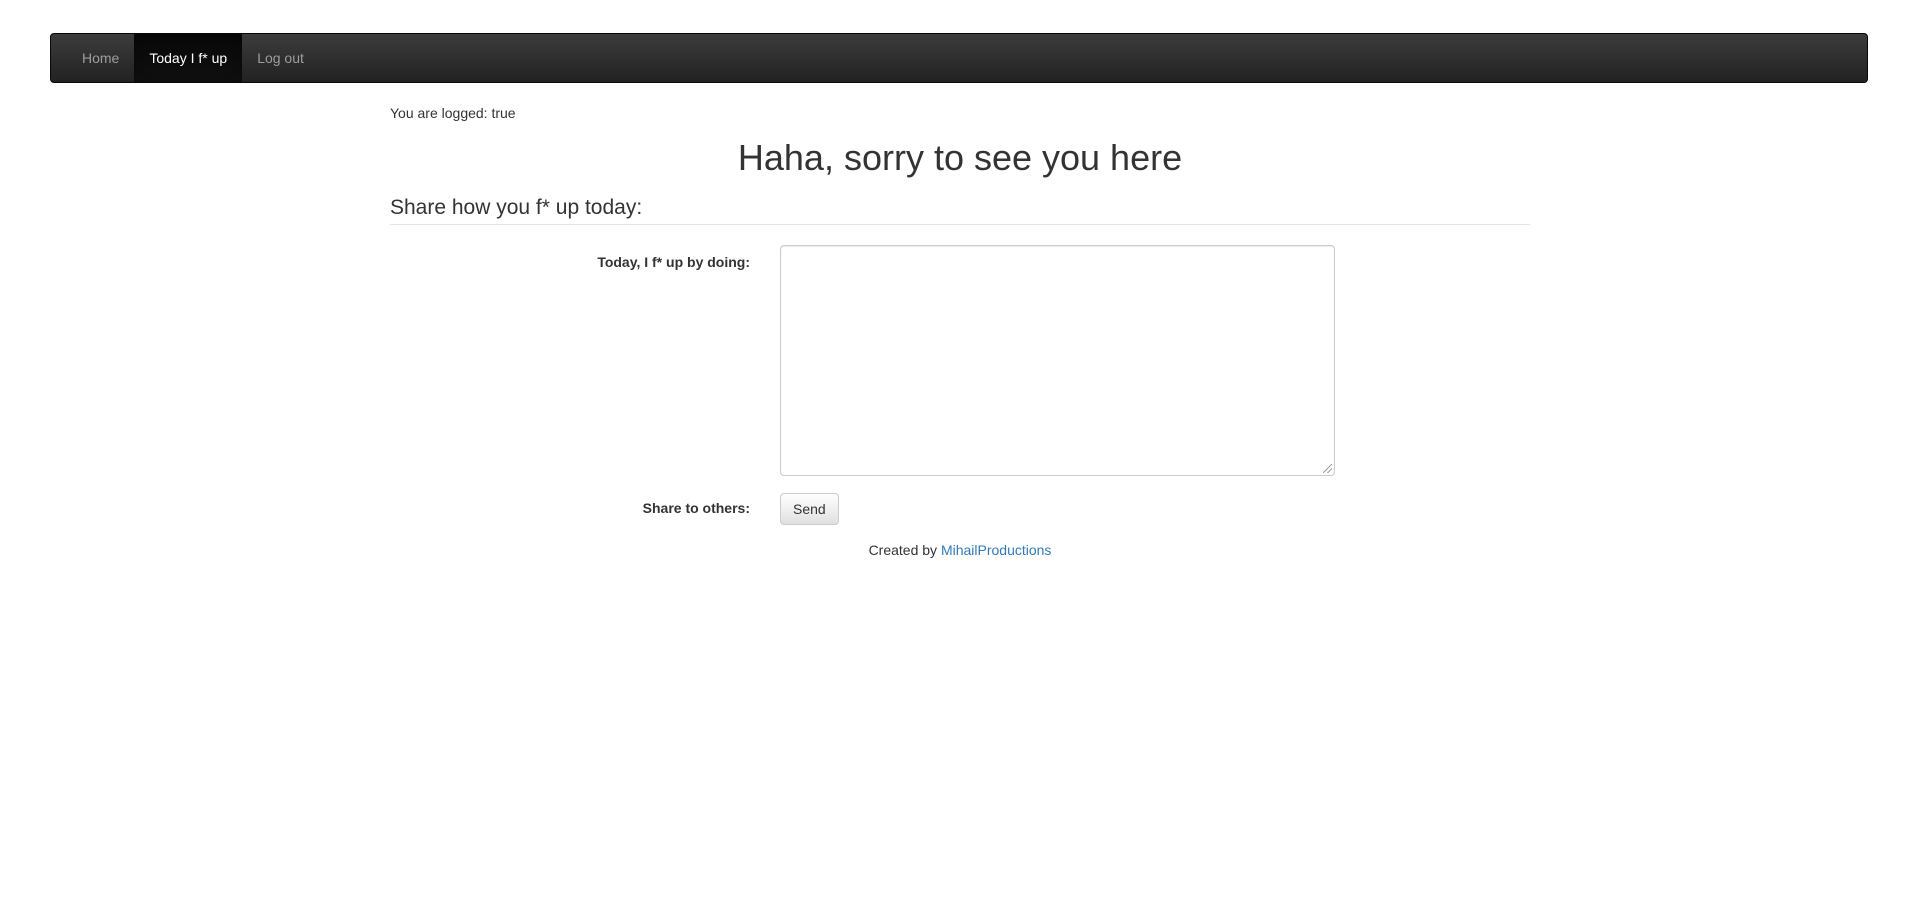  What do you see at coordinates (1327, 468) in the screenshot?
I see `resize-grip-icon` at bounding box center [1327, 468].